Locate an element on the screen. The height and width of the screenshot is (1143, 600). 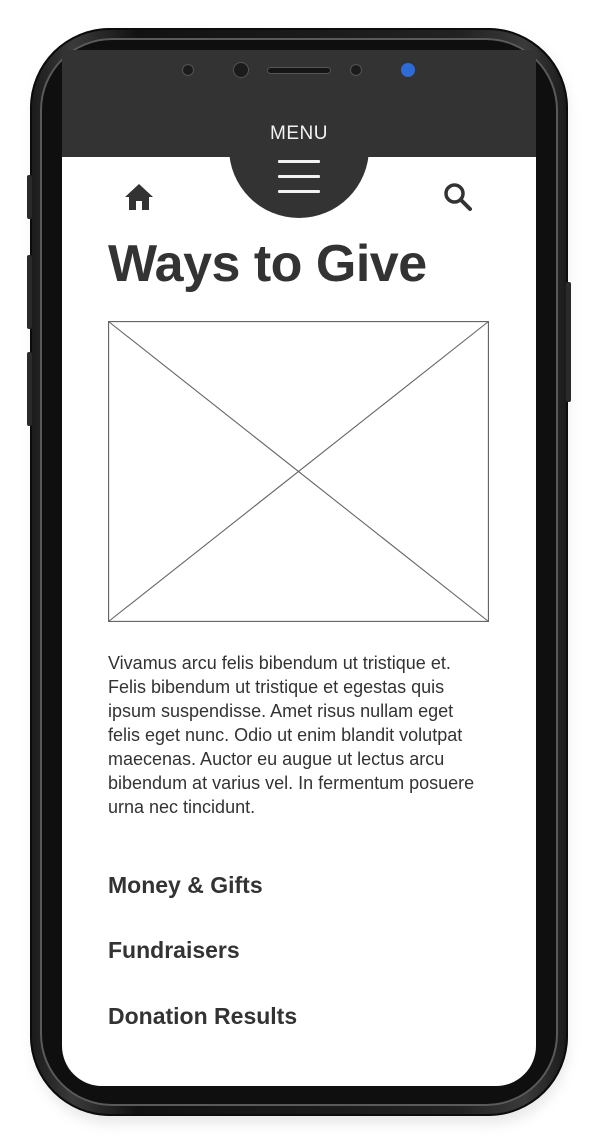
link-money-gifts: Money & Gifts is located at coordinates (185, 885).